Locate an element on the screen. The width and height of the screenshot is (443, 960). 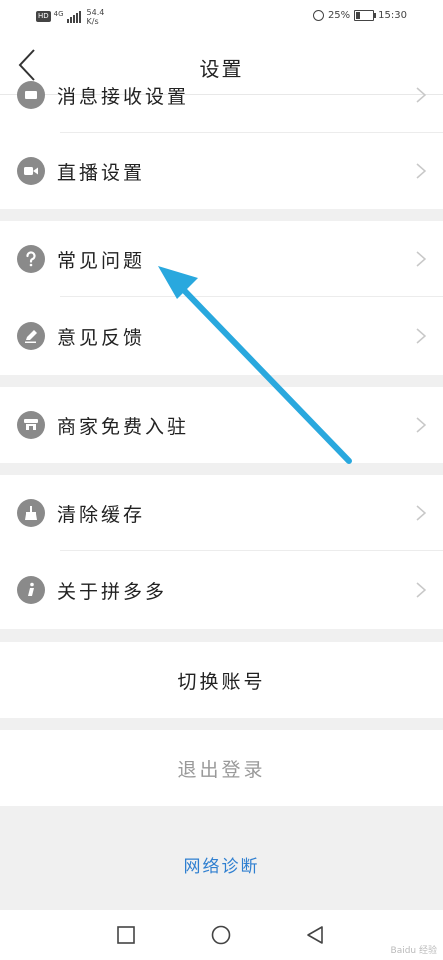
logout-label: 退出登录 is located at coordinates (221, 769).